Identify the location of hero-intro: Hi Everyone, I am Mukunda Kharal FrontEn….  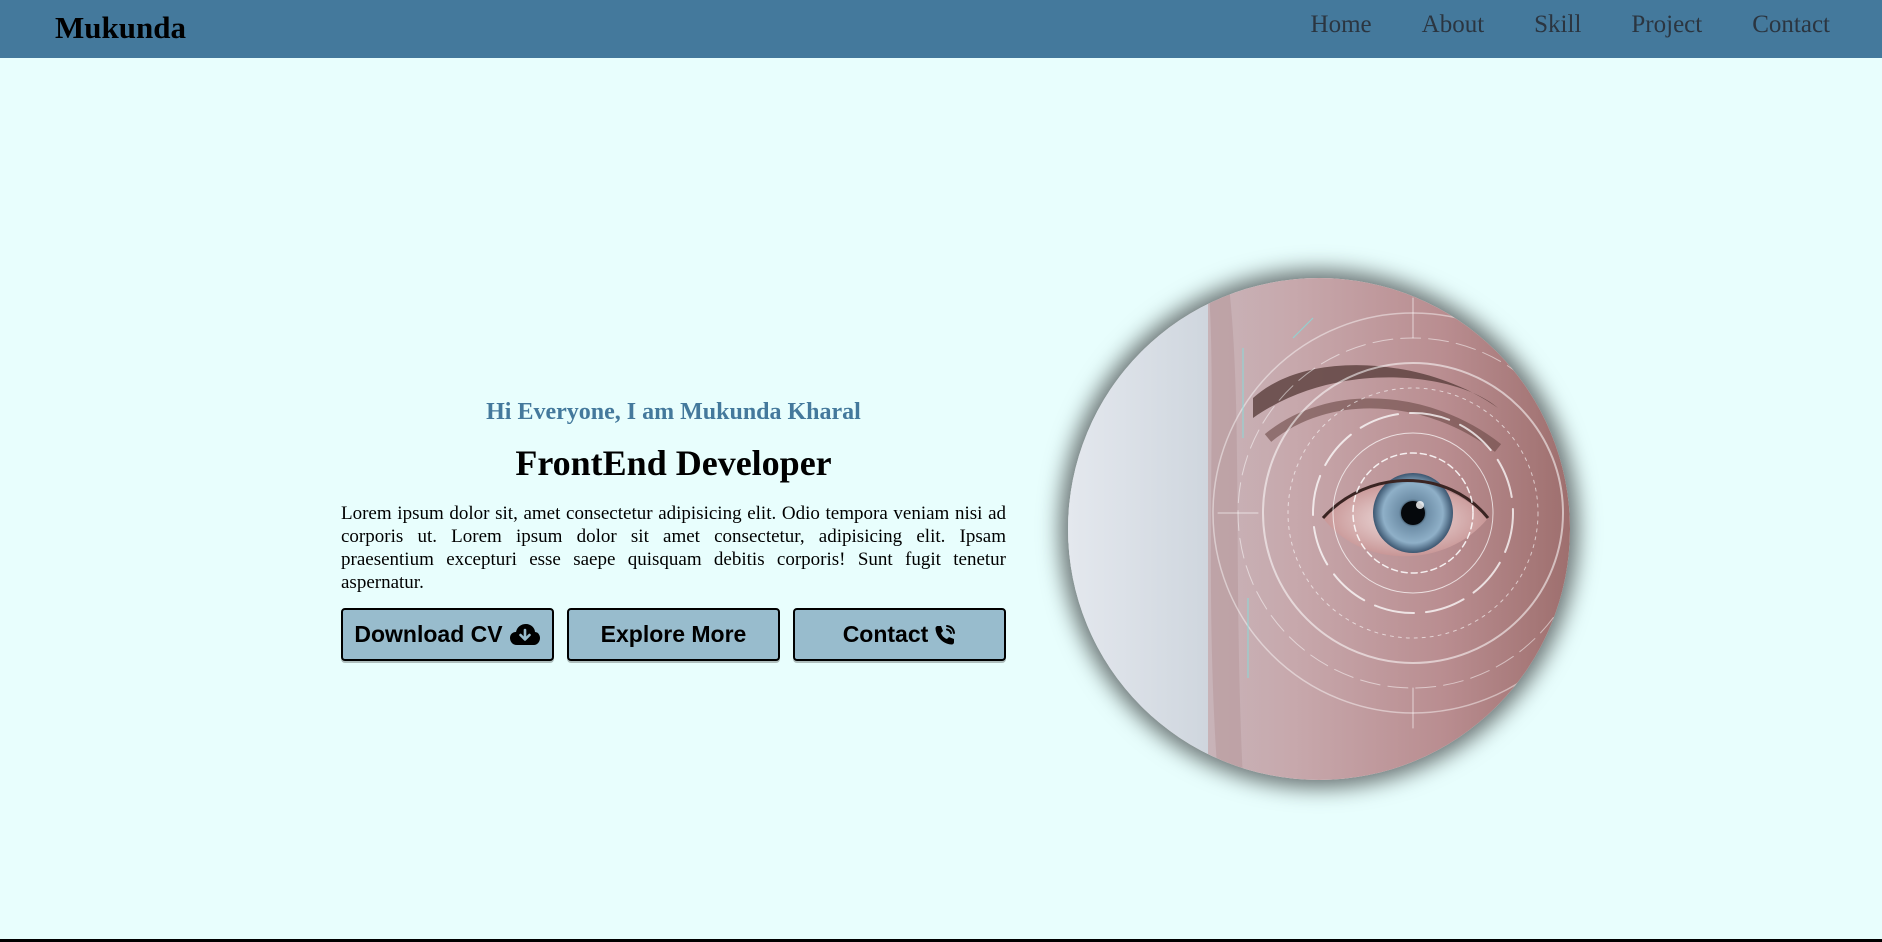
(673, 525).